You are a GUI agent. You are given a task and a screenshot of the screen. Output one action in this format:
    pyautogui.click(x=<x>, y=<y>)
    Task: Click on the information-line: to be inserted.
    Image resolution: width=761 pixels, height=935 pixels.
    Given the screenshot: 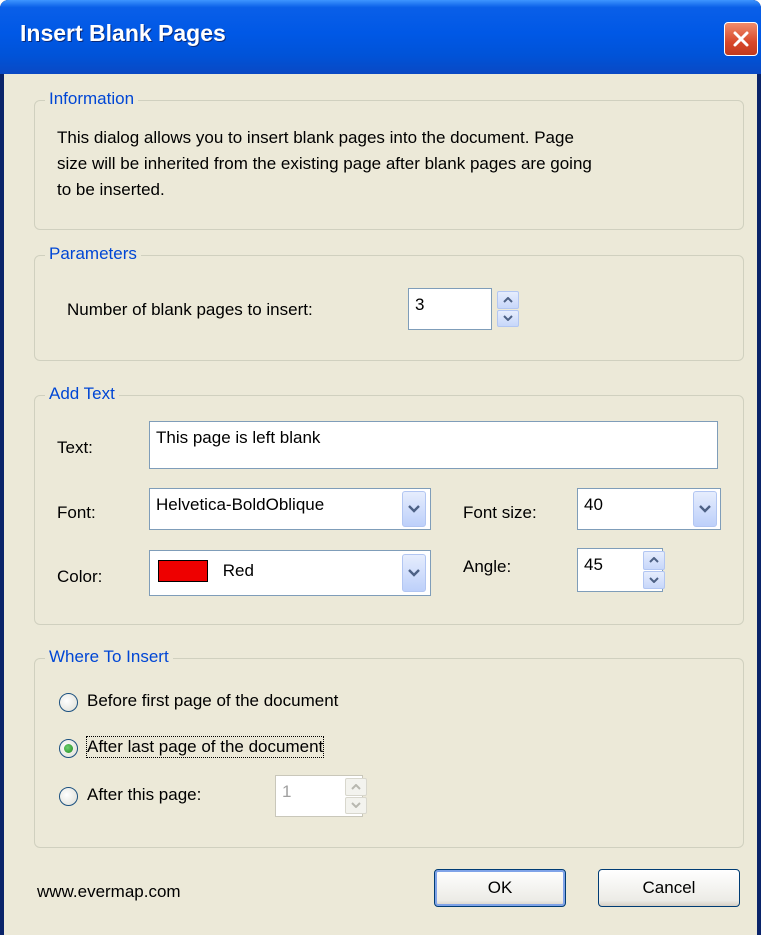 What is the action you would take?
    pyautogui.click(x=111, y=189)
    